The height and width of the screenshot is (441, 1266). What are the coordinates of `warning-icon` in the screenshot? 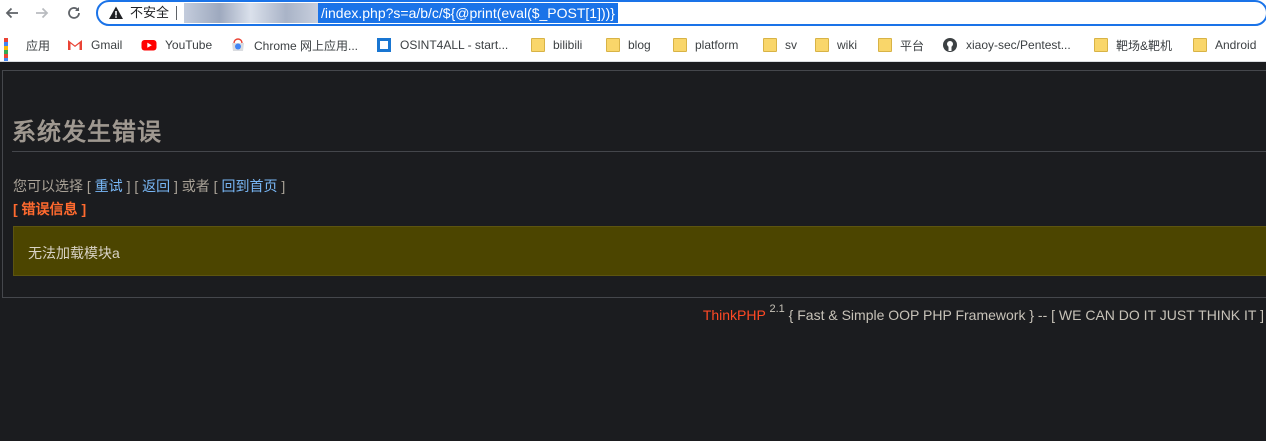 It's located at (116, 12).